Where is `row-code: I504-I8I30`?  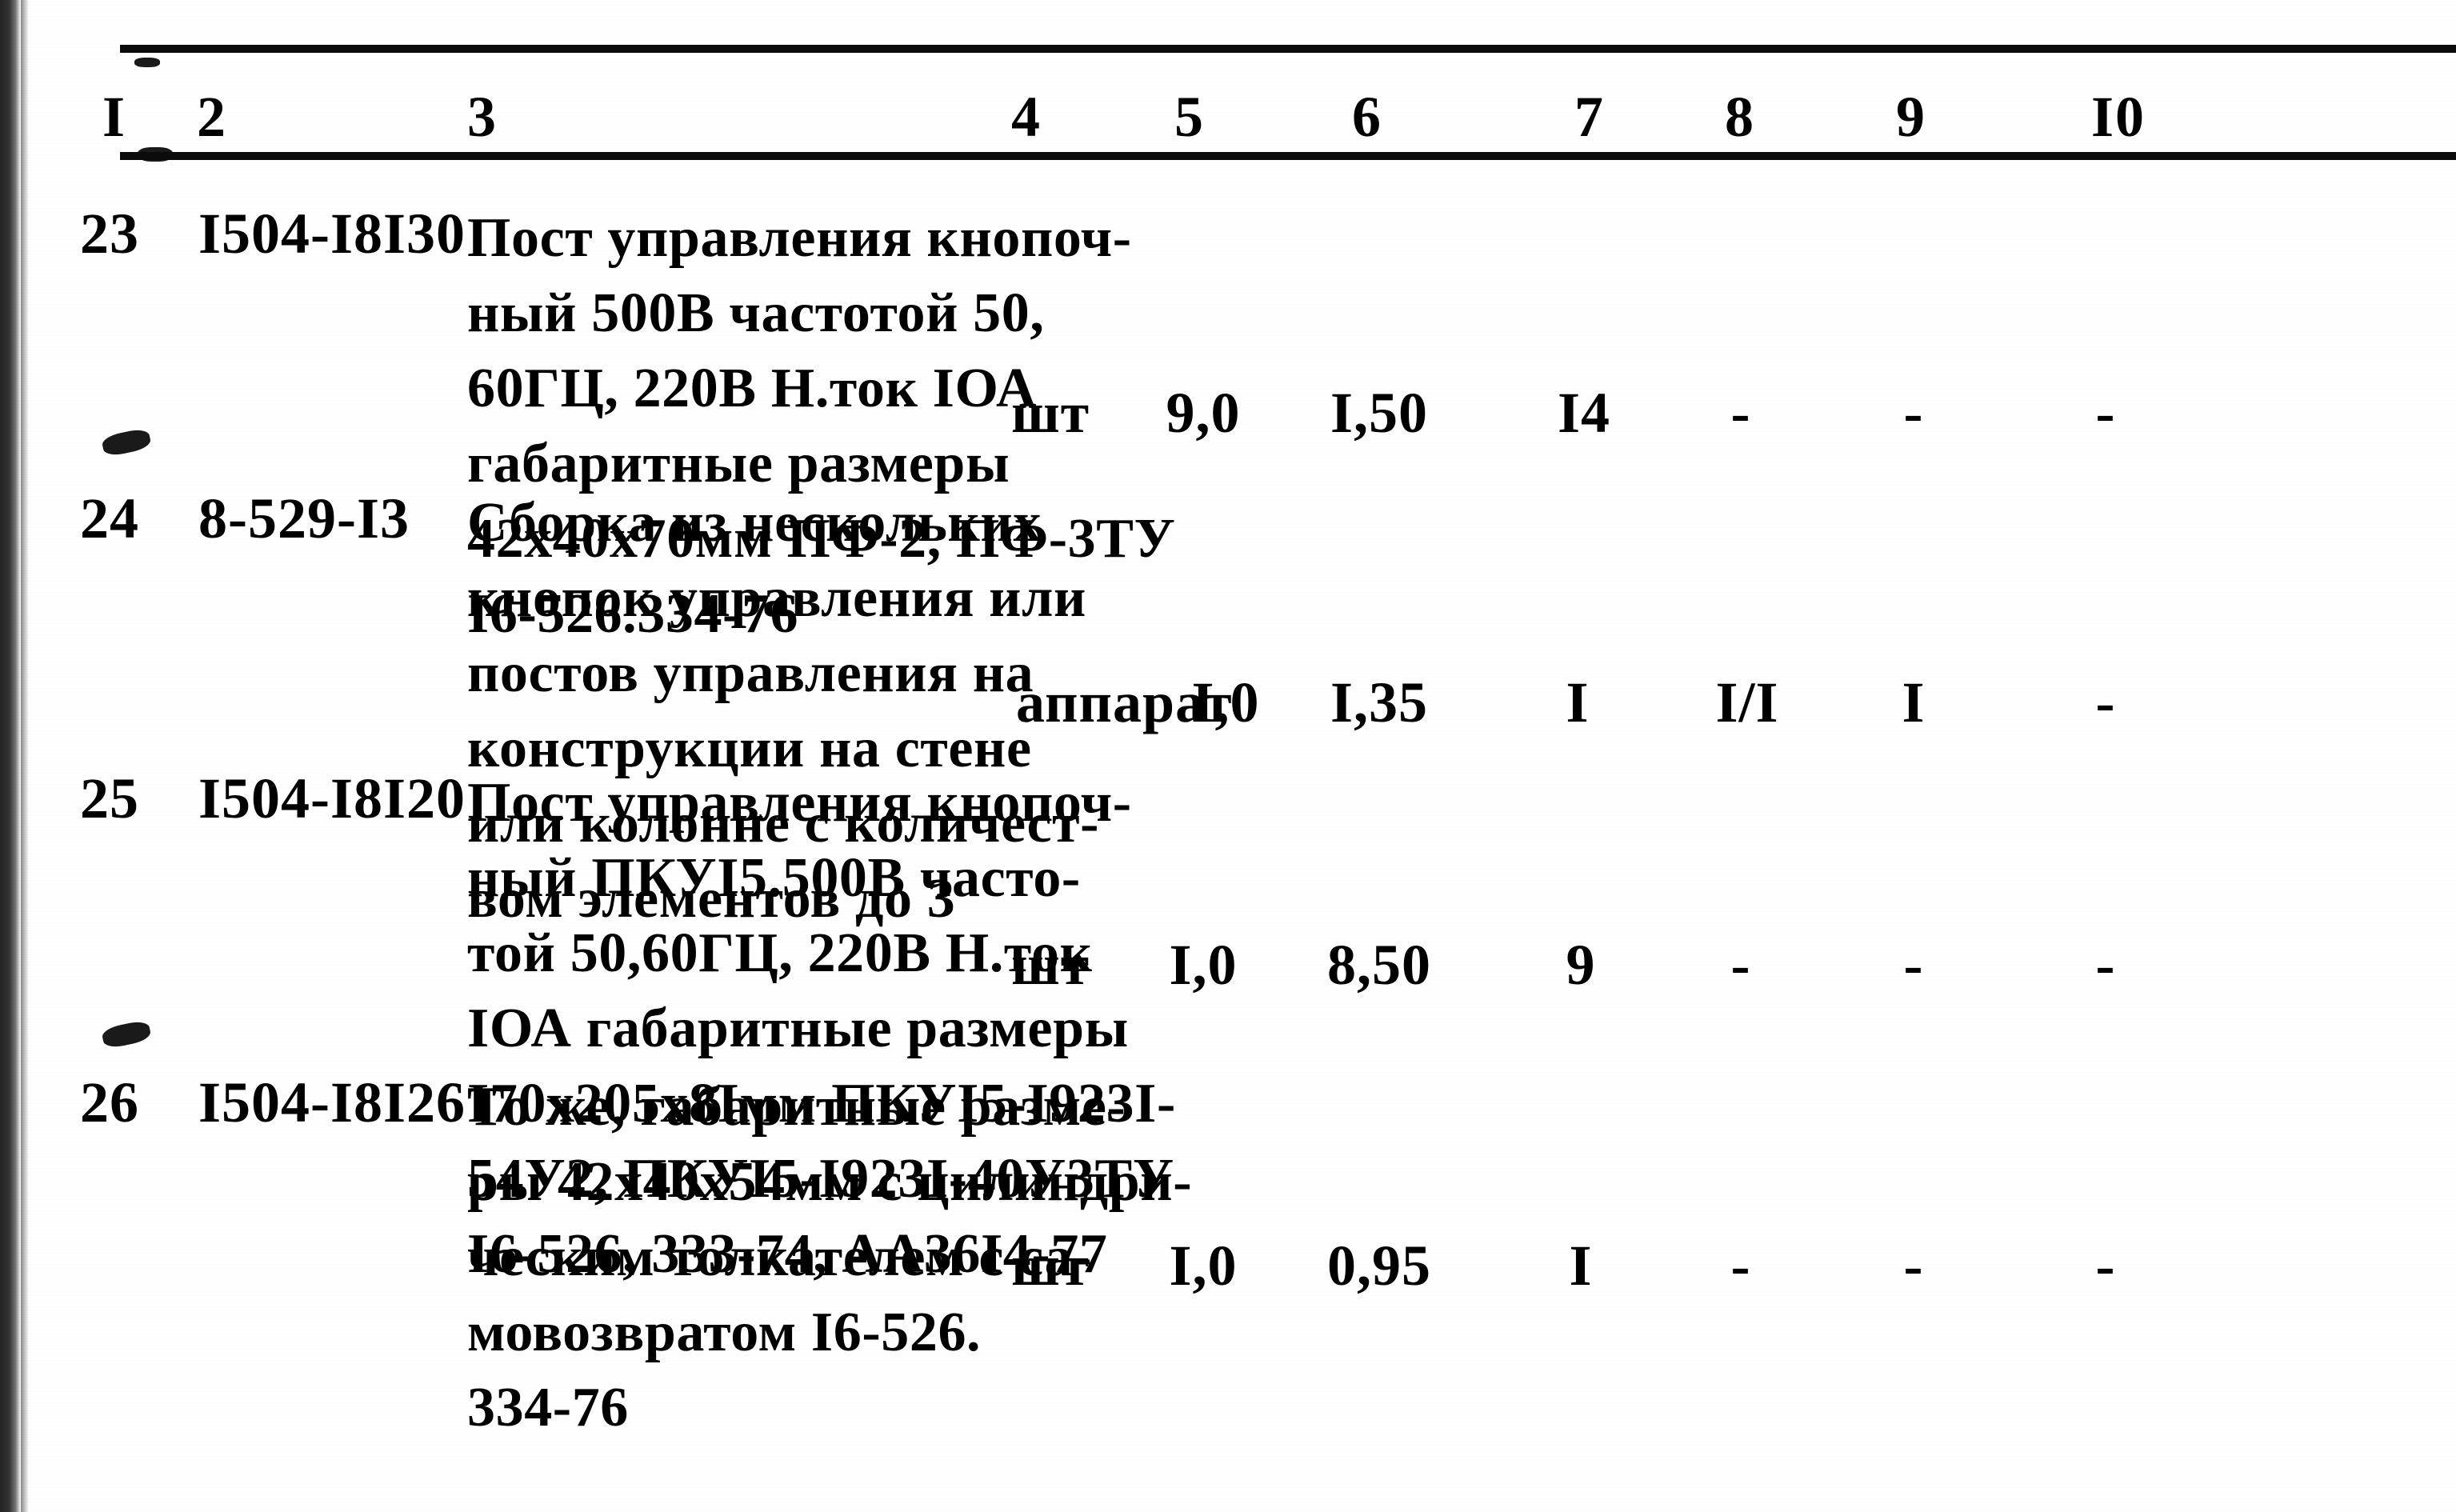 row-code: I504-I8I30 is located at coordinates (332, 234).